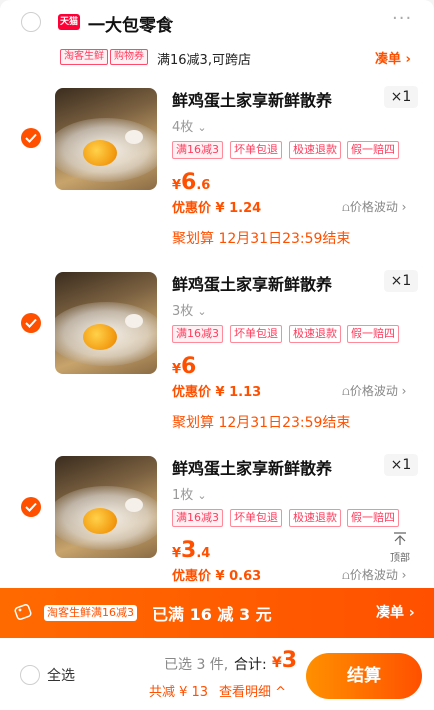 Image resolution: width=434 pixels, height=710 pixels. What do you see at coordinates (250, 665) in the screenshot?
I see `total-label: 合计:` at bounding box center [250, 665].